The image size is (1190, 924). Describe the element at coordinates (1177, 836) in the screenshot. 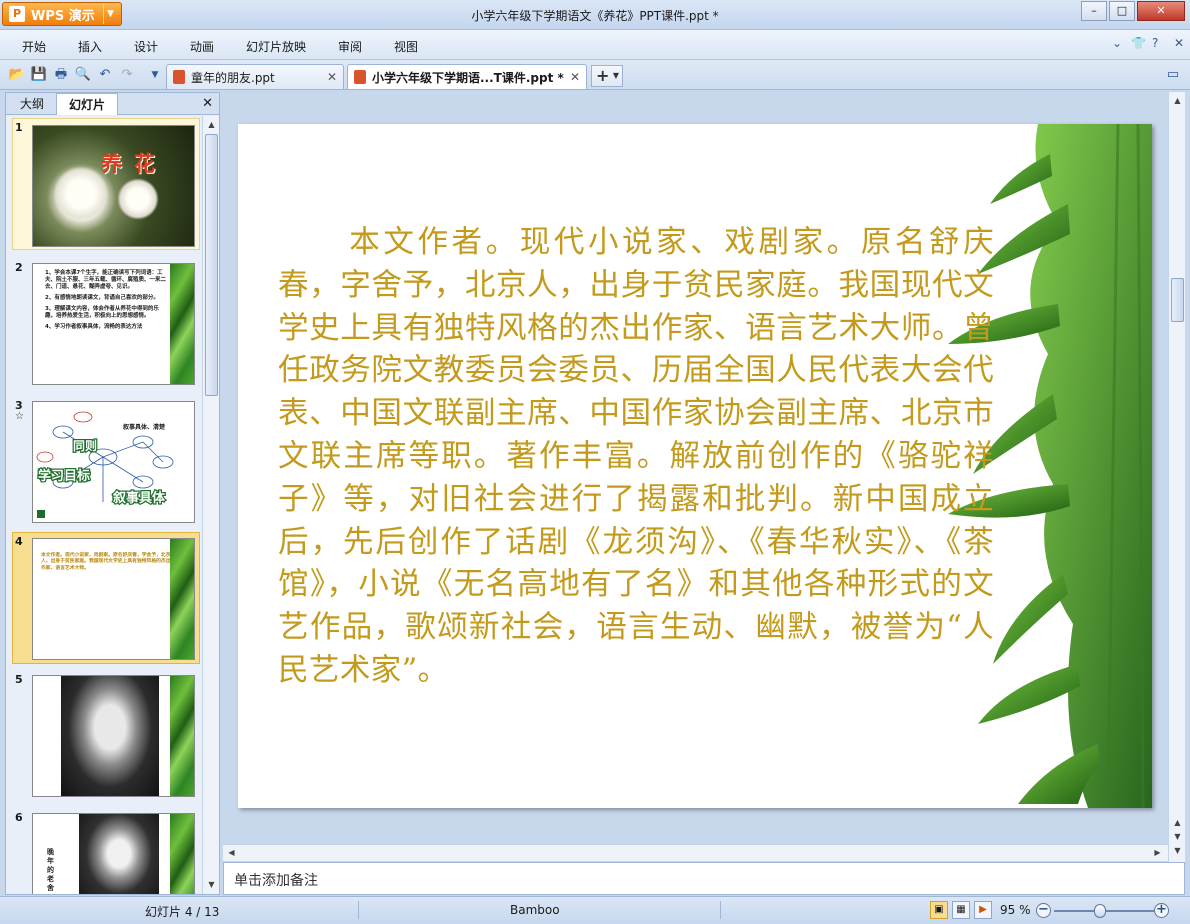

I see `next-slide-icon: ▼` at that location.